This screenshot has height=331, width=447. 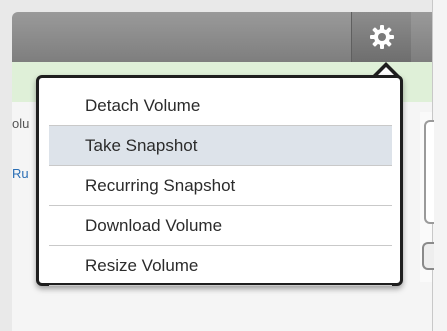 I want to click on right-side-widget, so click(x=427, y=197).